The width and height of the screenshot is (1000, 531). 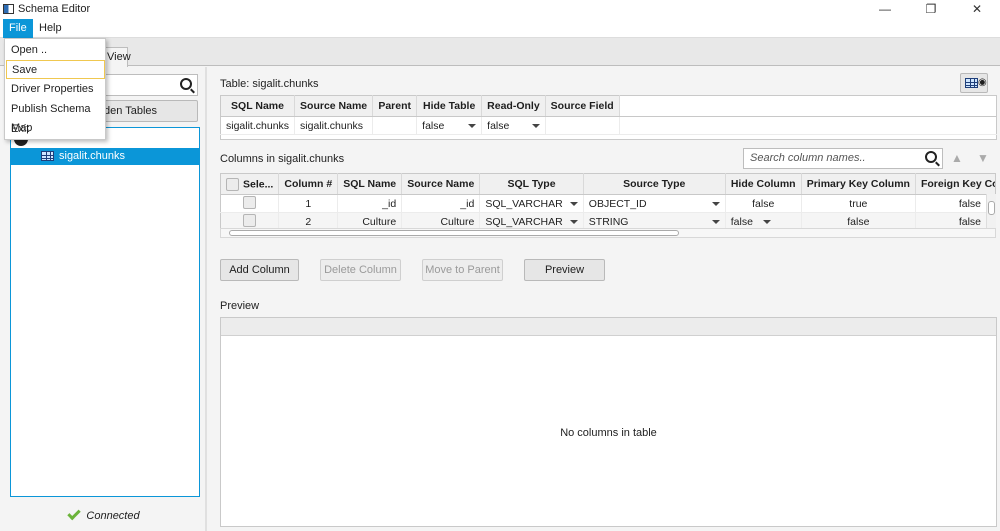 I want to click on preview-button: Preview, so click(x=564, y=270).